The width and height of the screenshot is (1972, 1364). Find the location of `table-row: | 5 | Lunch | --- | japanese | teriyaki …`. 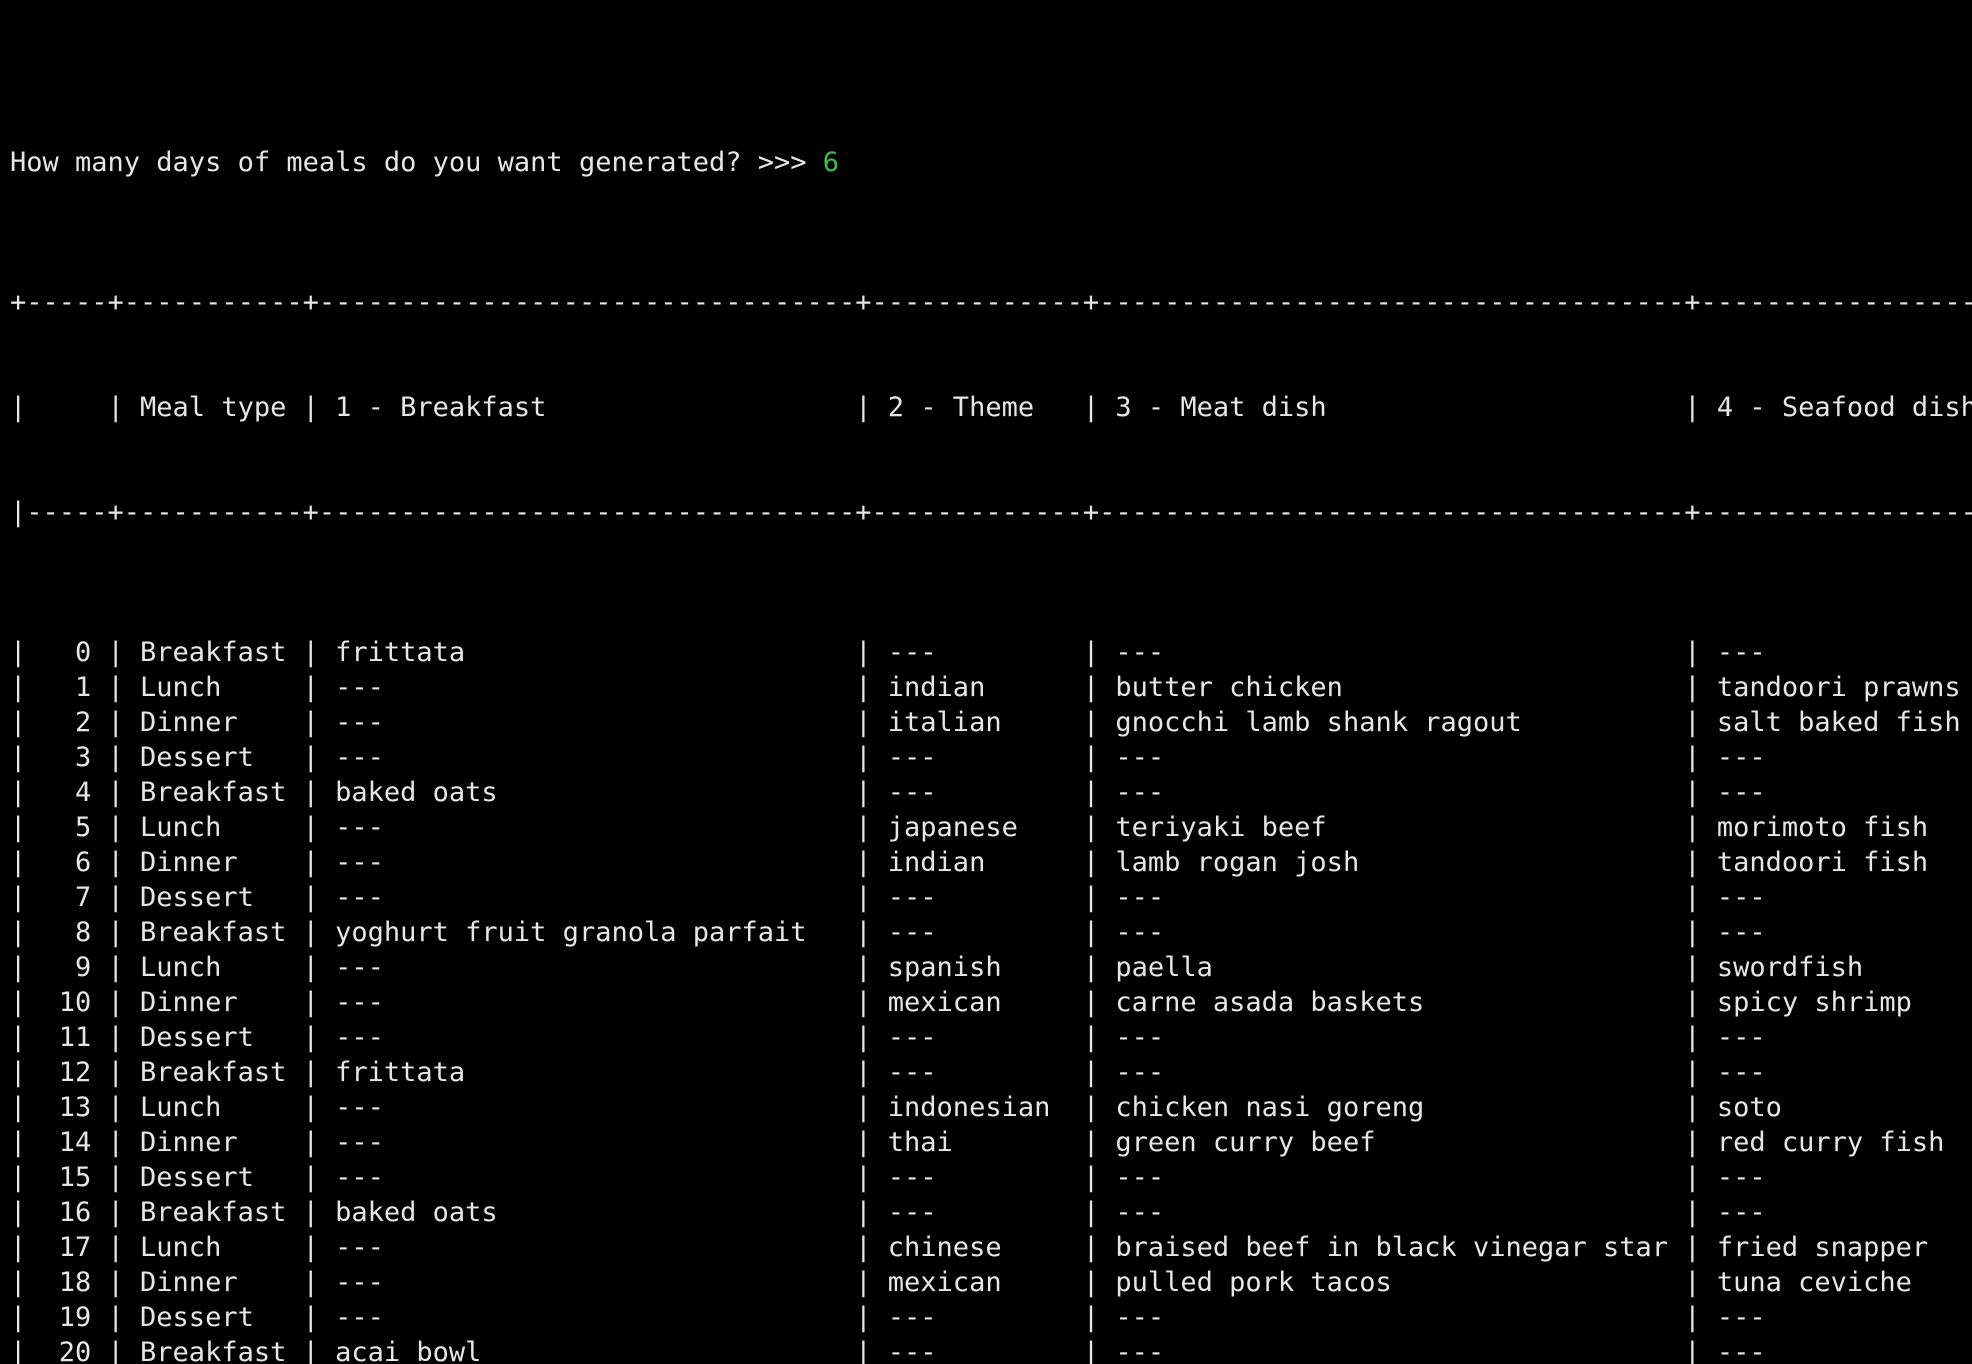

table-row: | 5 | Lunch | --- | japanese | teriyaki … is located at coordinates (991, 827).